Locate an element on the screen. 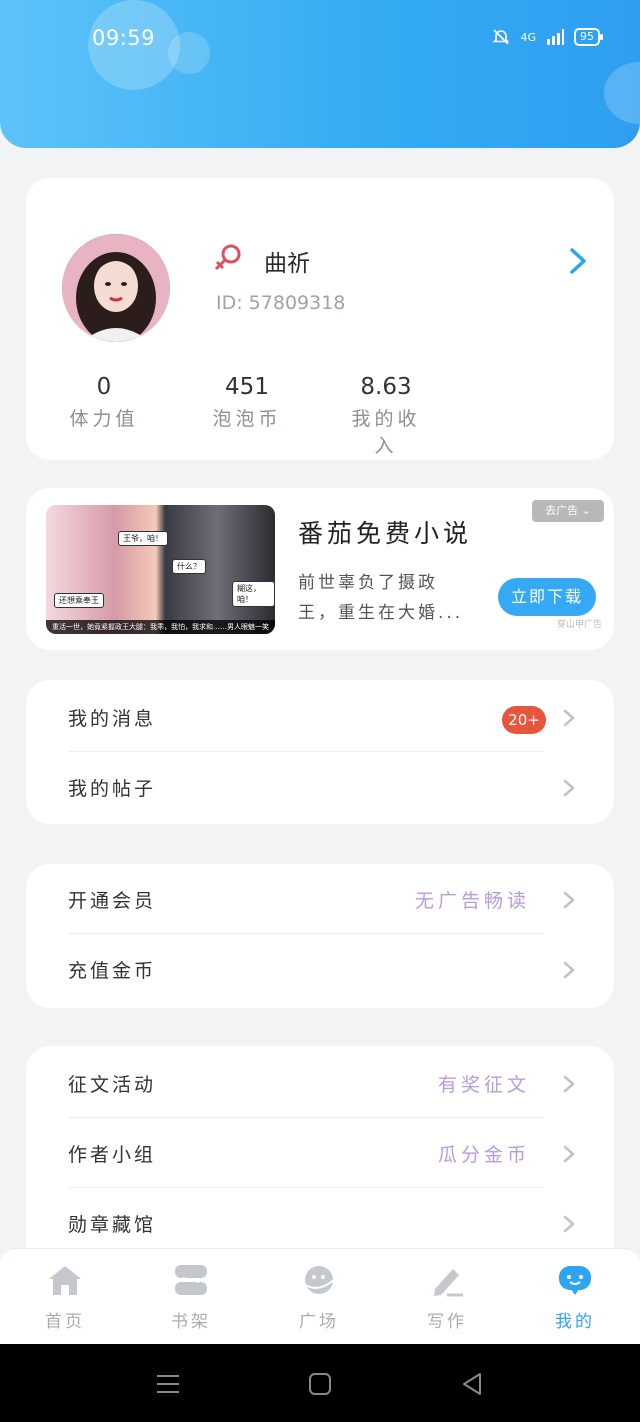  menu-group-activities: 征文活动 有奖征文 作者小组 瓜分金币 勋章藏馆 is located at coordinates (320, 1161).